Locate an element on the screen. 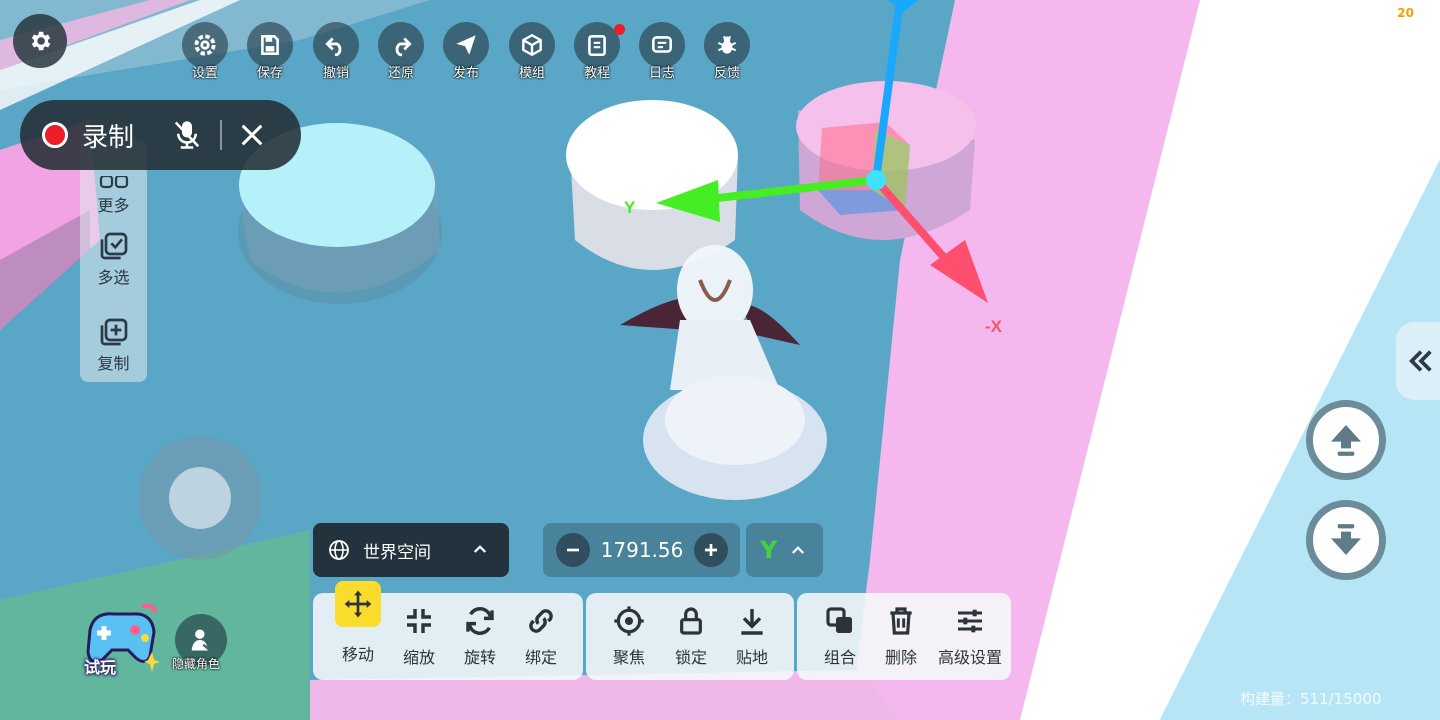 The width and height of the screenshot is (1440, 720). copy-button: 复制 is located at coordinates (113, 345).